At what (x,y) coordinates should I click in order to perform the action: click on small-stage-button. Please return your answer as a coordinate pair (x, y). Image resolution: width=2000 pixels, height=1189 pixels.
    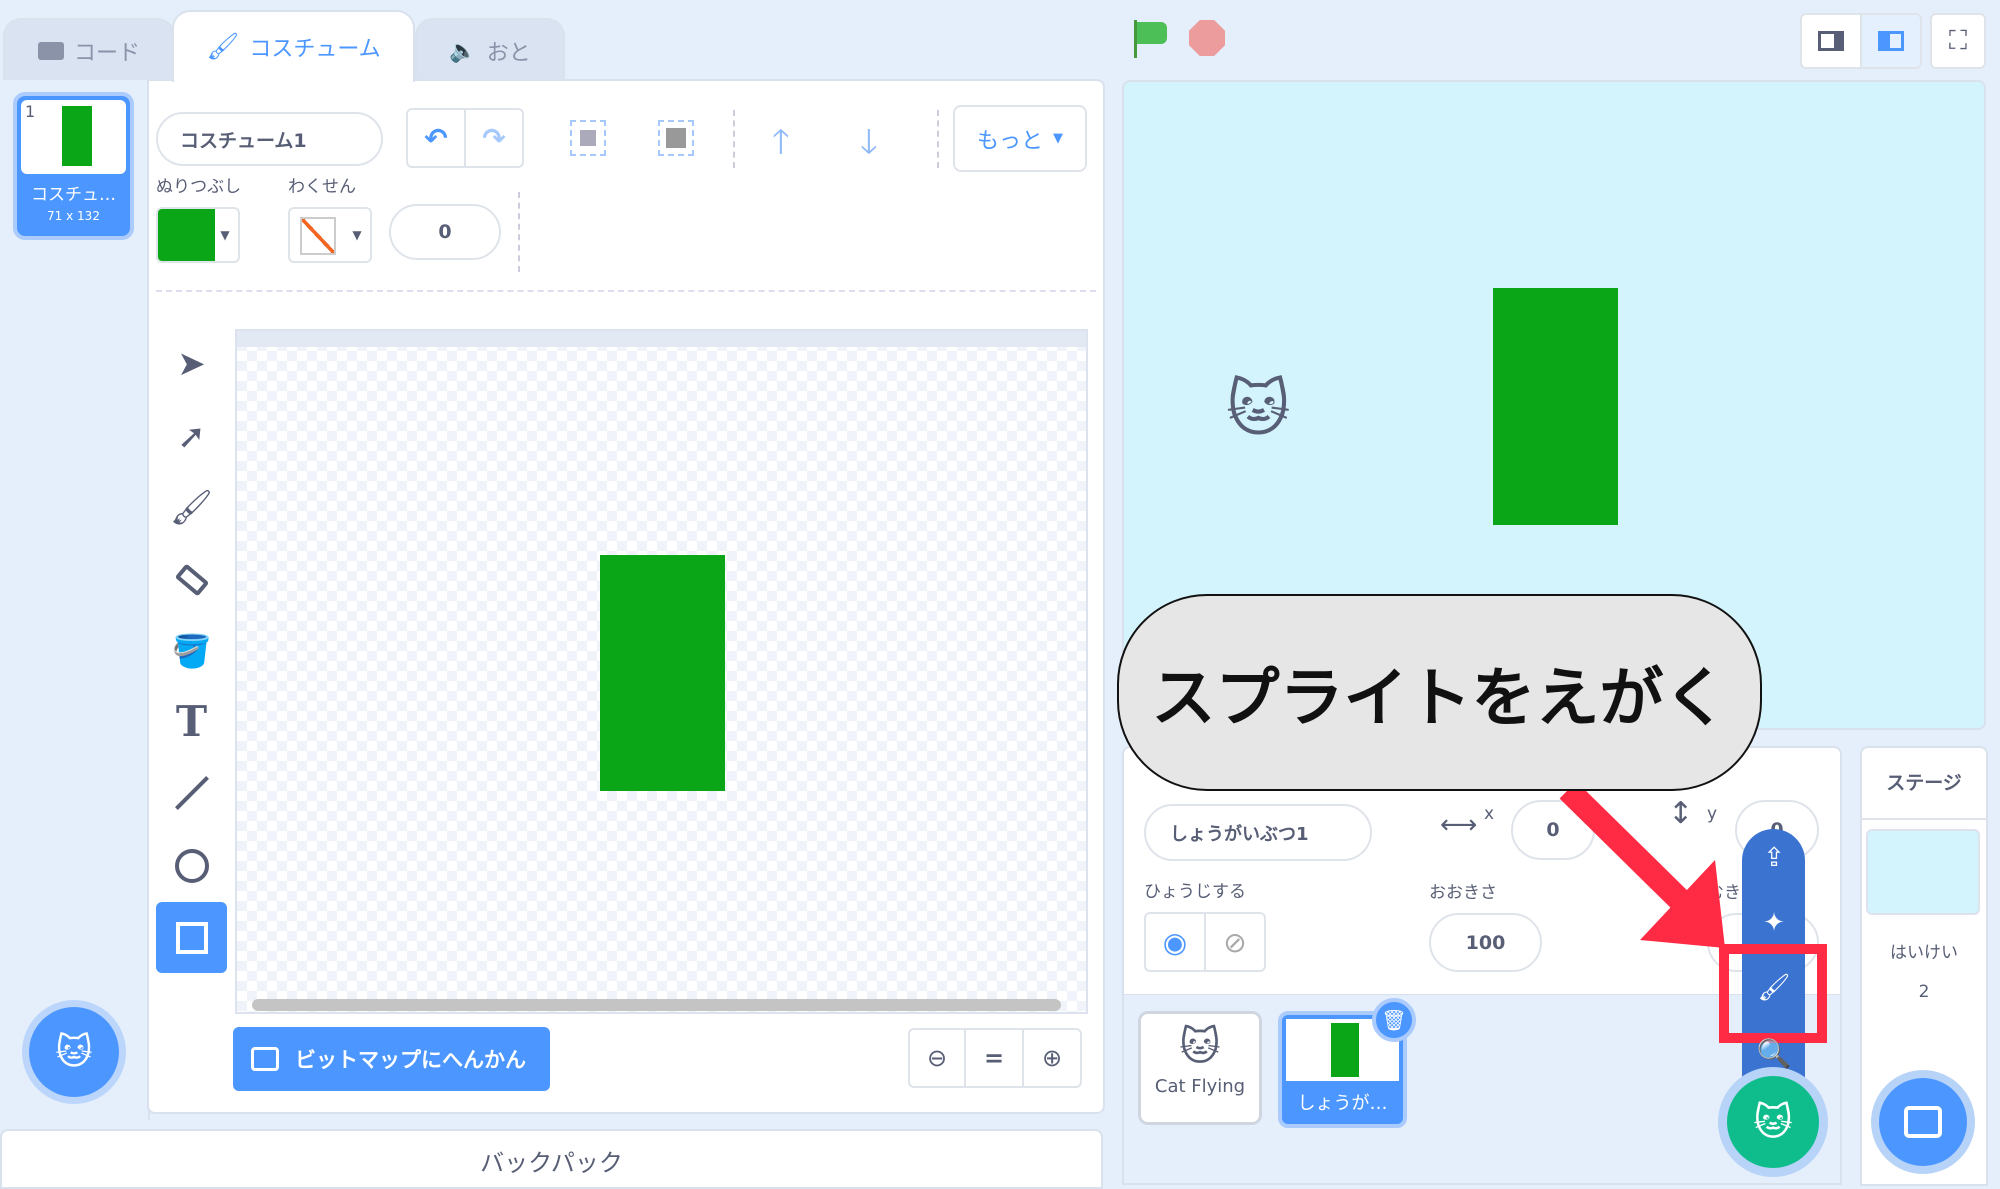
    Looking at the image, I should click on (1831, 41).